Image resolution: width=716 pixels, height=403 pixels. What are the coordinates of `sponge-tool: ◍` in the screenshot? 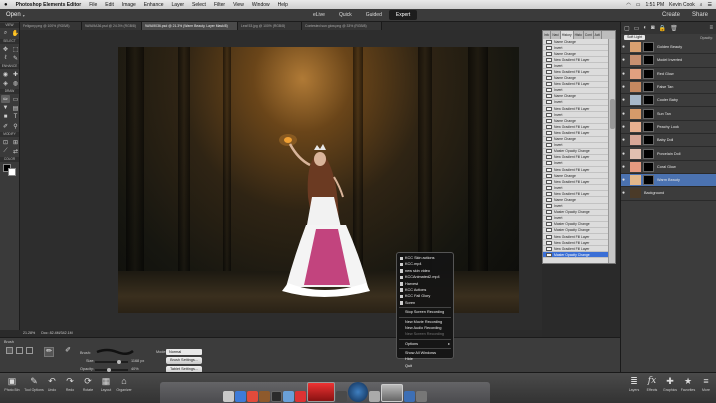 It's located at (15, 83).